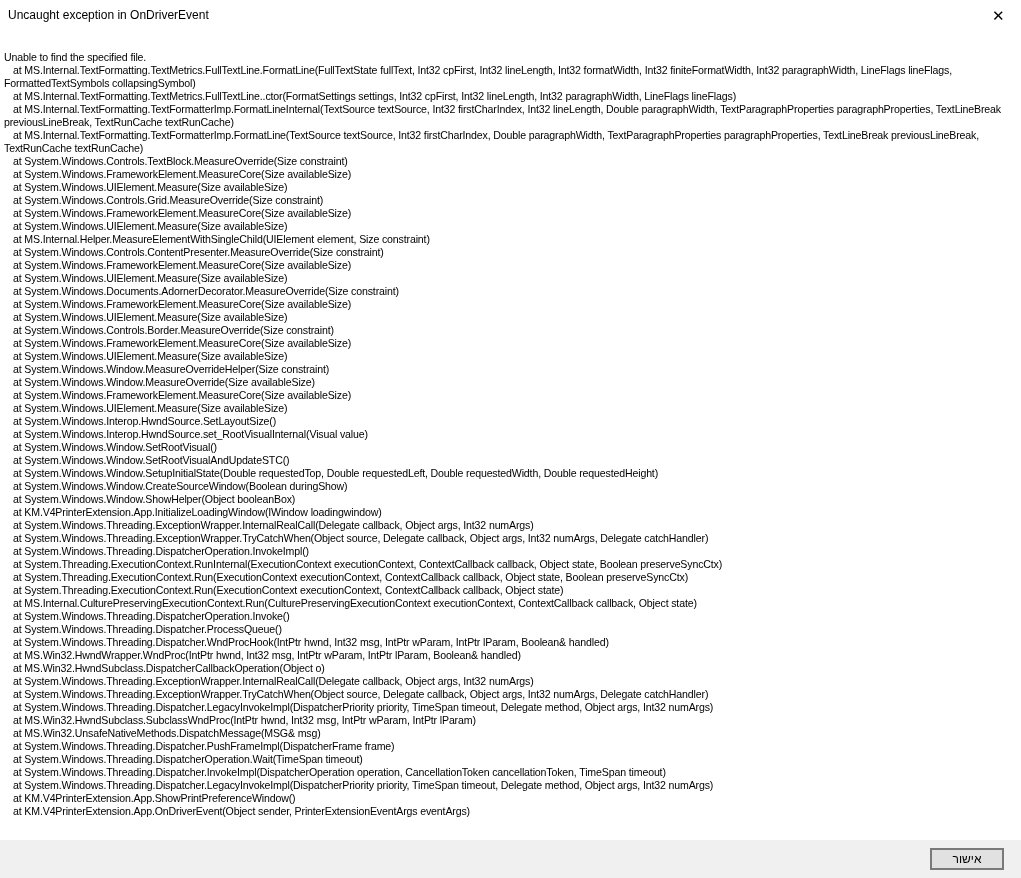 Image resolution: width=1021 pixels, height=878 pixels. Describe the element at coordinates (169, 668) in the screenshot. I see `stack-trace-line: at MS.Win32.HwndSubclass.DispatcherCallbackOperation(Object o)` at that location.